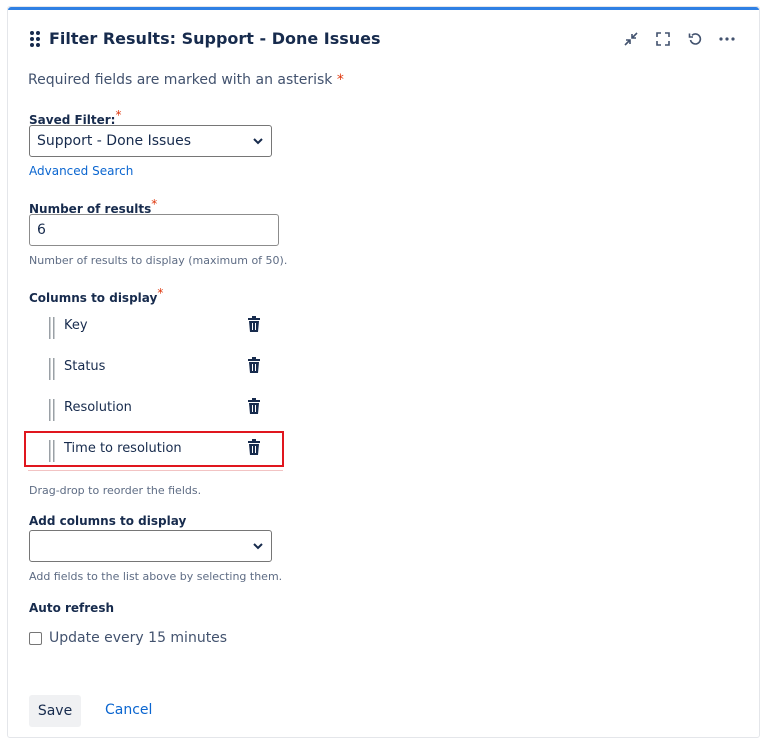 Image resolution: width=765 pixels, height=738 pixels. Describe the element at coordinates (114, 141) in the screenshot. I see `saved-filter-value: Support - Done Issues` at that location.